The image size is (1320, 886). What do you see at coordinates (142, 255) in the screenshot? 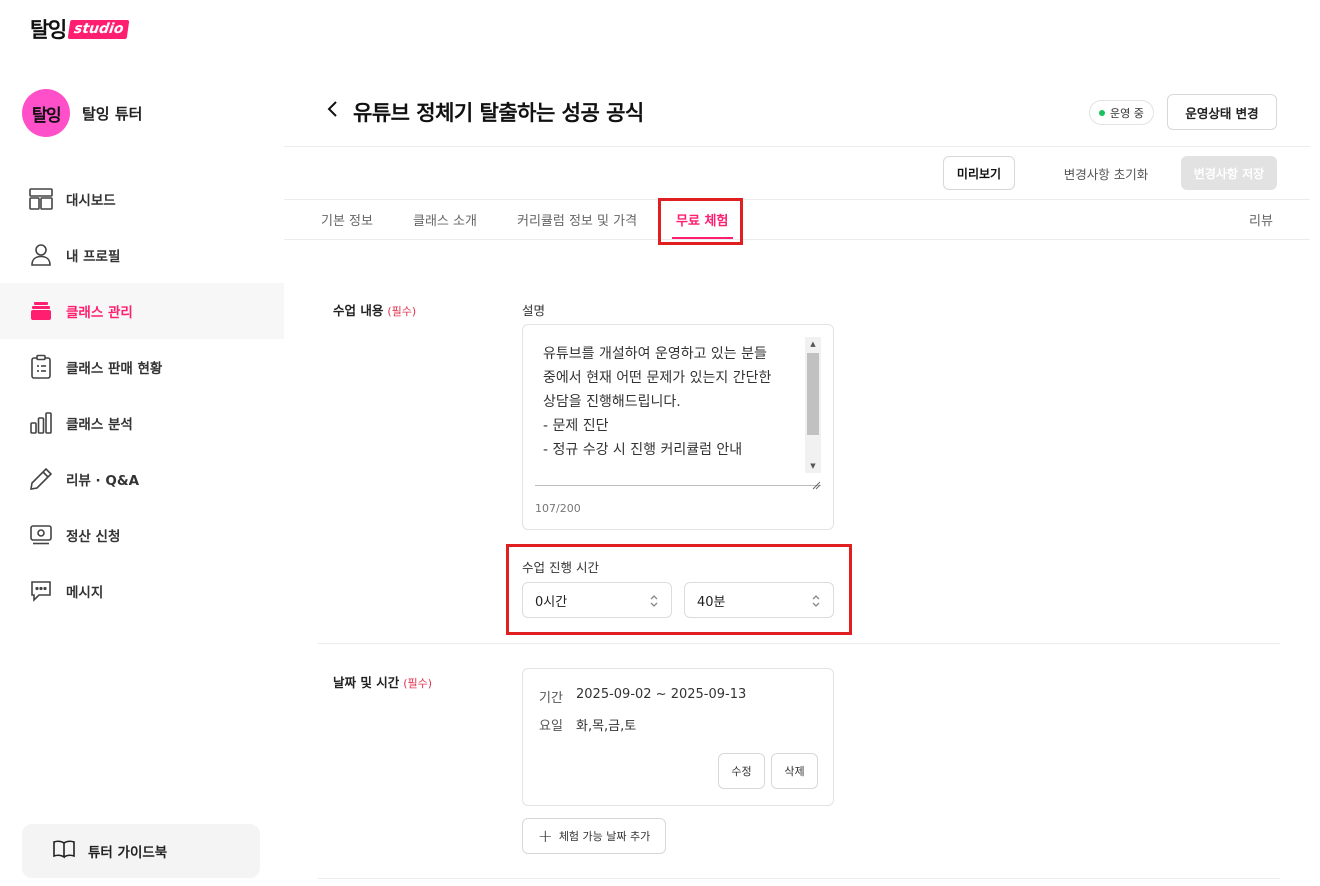
I see `sidebar-item-profile: 내 프로필` at bounding box center [142, 255].